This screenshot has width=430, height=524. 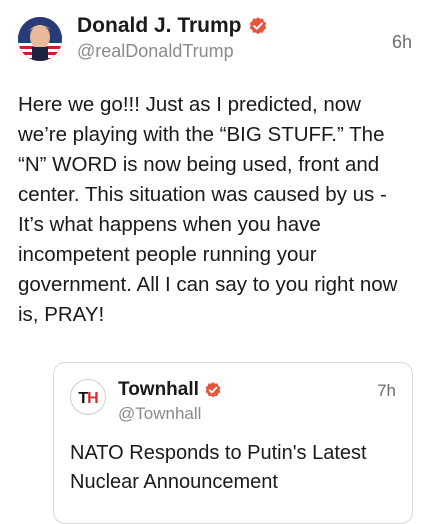 What do you see at coordinates (159, 25) in the screenshot?
I see `author-name-text: Donald J. Trump` at bounding box center [159, 25].